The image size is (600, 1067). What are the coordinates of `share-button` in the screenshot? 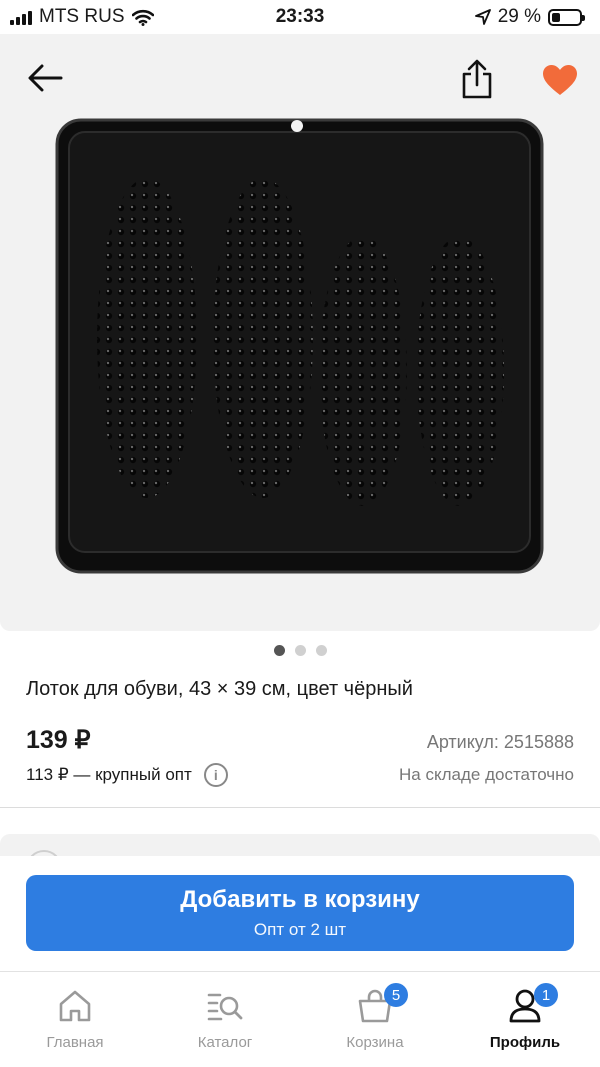 It's located at (477, 79).